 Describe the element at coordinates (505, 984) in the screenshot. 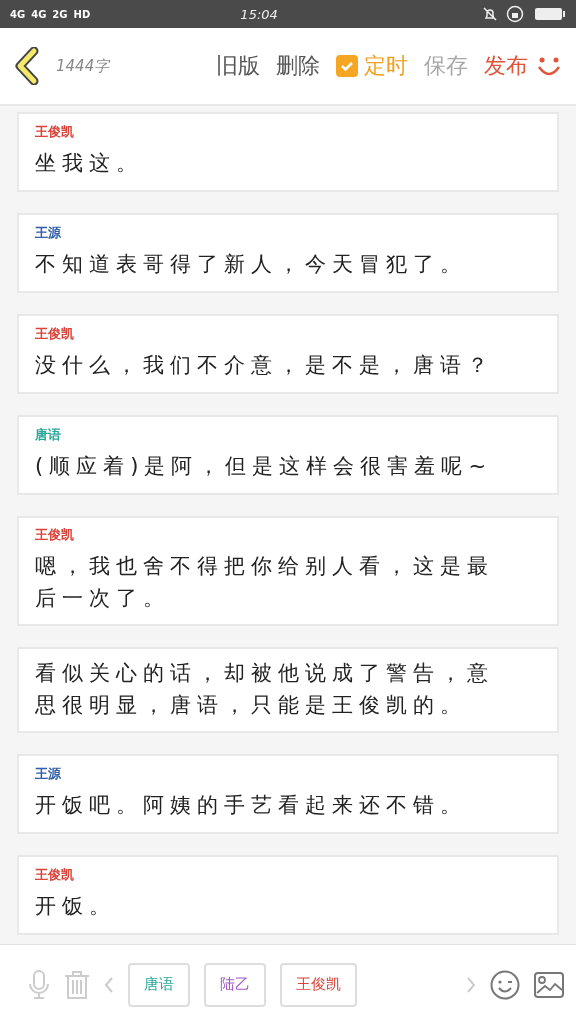

I see `emoji-icon` at that location.